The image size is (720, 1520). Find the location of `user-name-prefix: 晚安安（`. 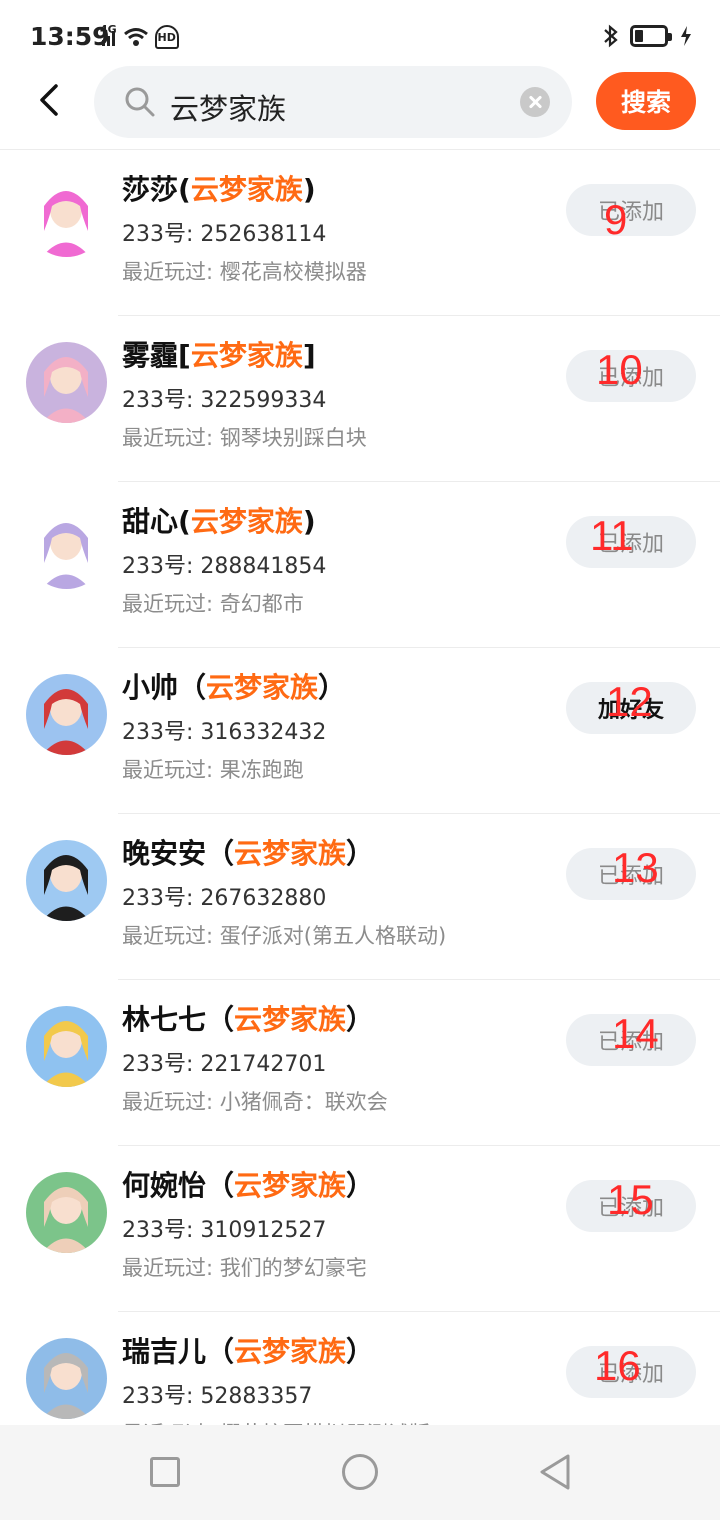

user-name-prefix: 晚安安（ is located at coordinates (178, 853).